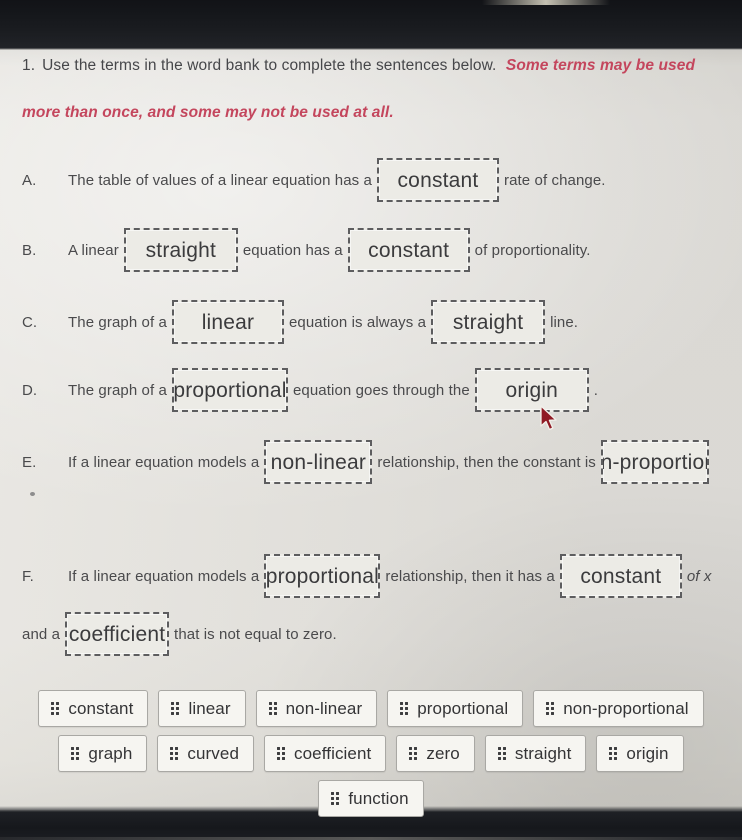 This screenshot has height=840, width=742. I want to click on question-d-text-2: equation goes through the, so click(381, 390).